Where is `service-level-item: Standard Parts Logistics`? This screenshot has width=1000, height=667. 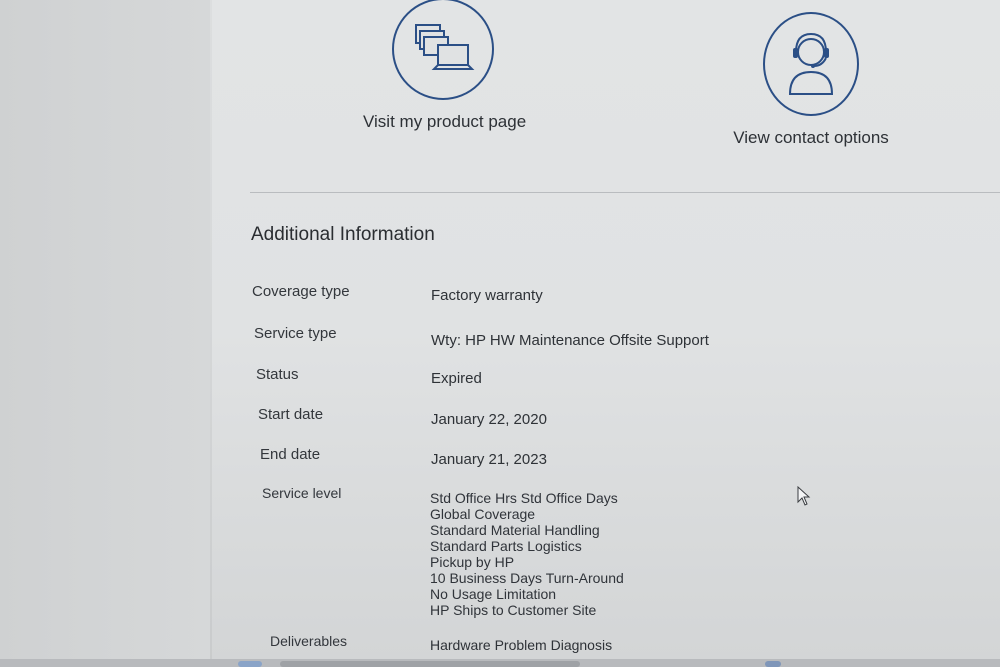
service-level-item: Standard Parts Logistics is located at coordinates (506, 546).